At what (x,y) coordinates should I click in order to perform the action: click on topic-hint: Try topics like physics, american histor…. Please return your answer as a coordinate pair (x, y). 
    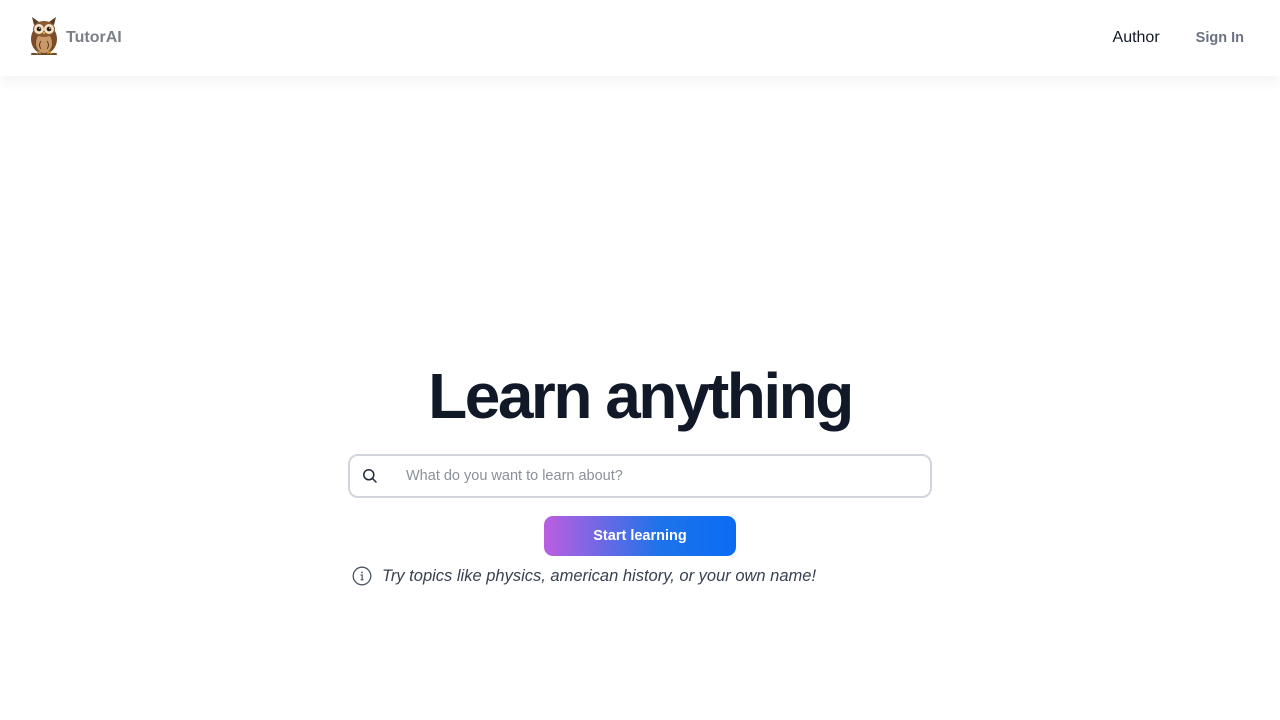
    Looking at the image, I should click on (640, 576).